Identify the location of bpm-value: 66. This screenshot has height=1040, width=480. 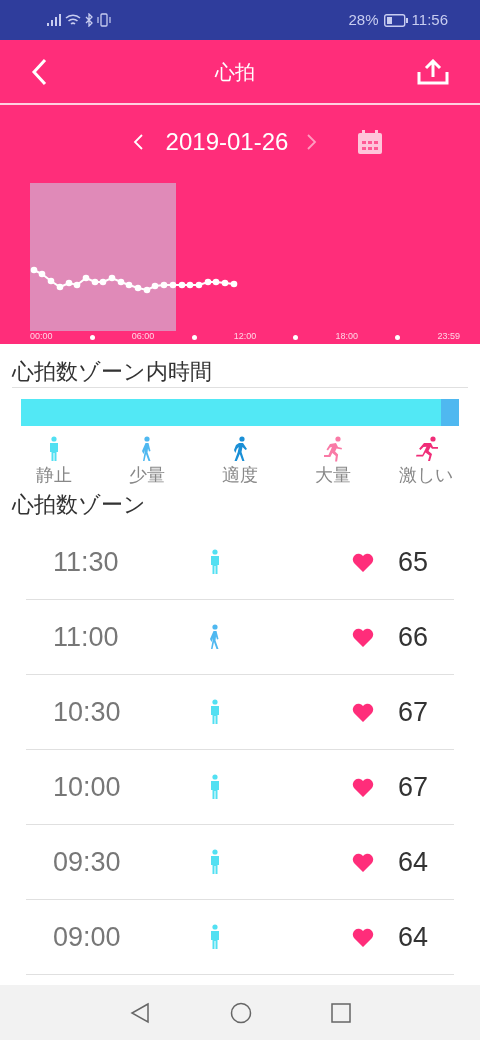
(412, 637).